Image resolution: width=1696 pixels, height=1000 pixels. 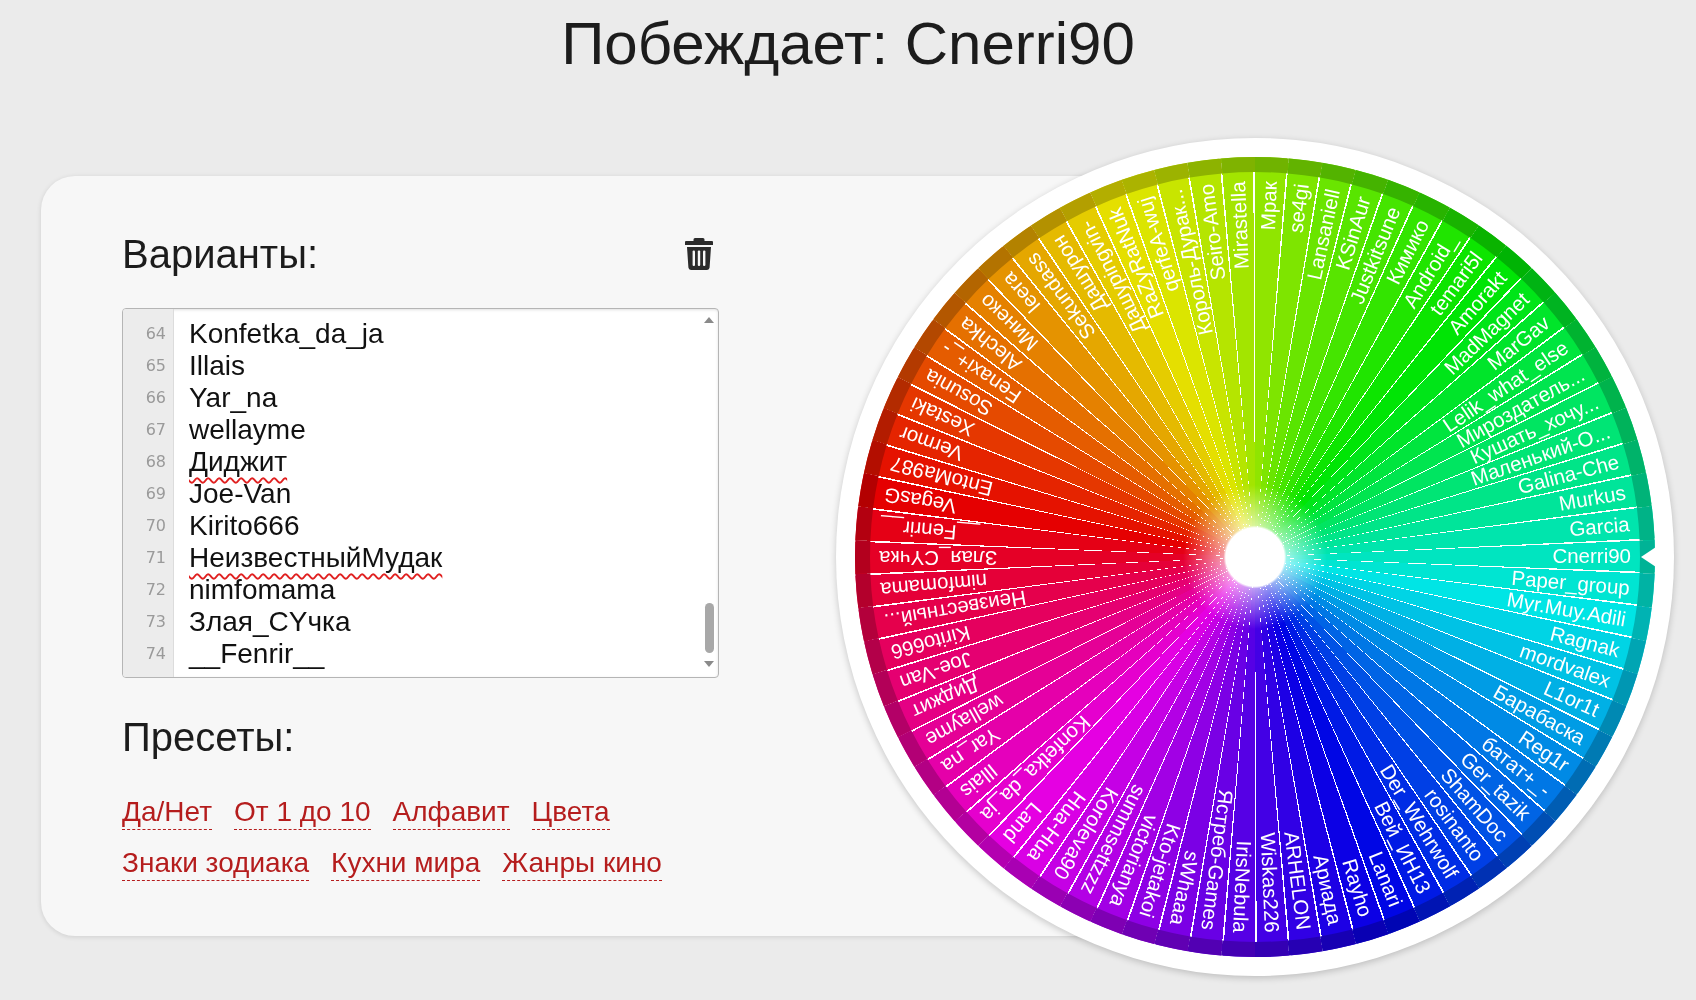 I want to click on scrollbar-thumb, so click(x=709, y=628).